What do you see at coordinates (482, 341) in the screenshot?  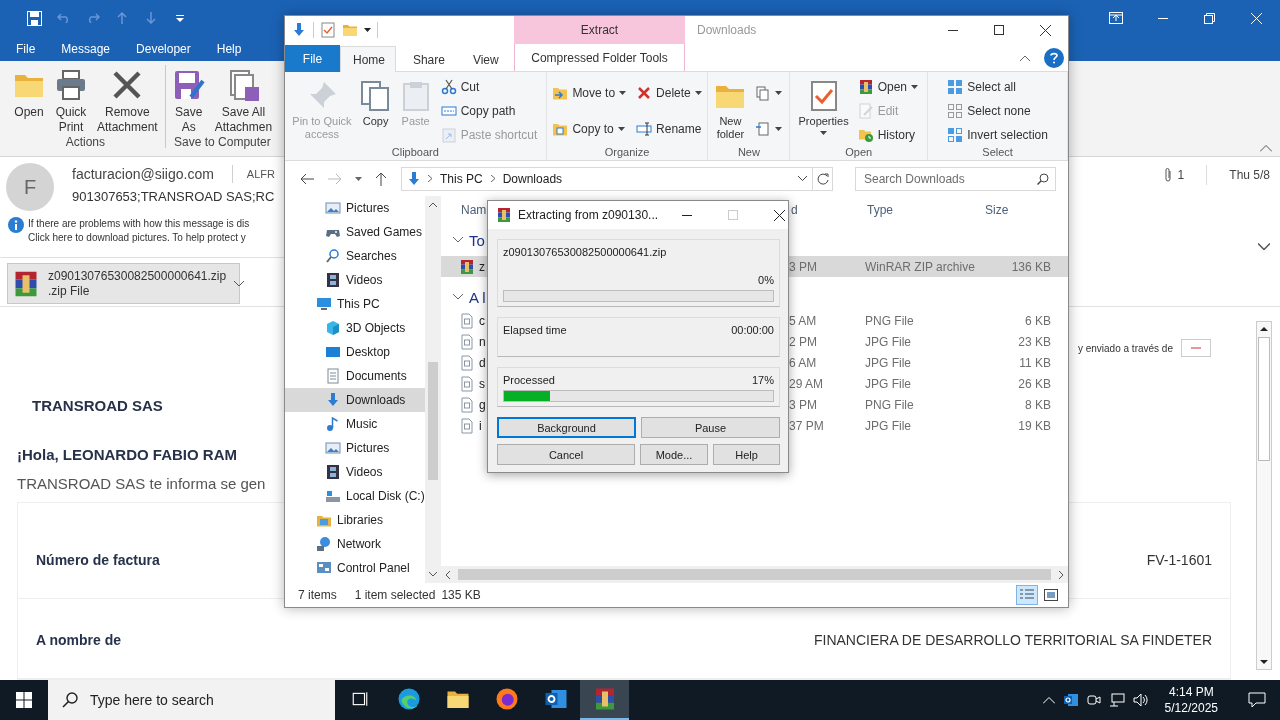 I see `file-name: n` at bounding box center [482, 341].